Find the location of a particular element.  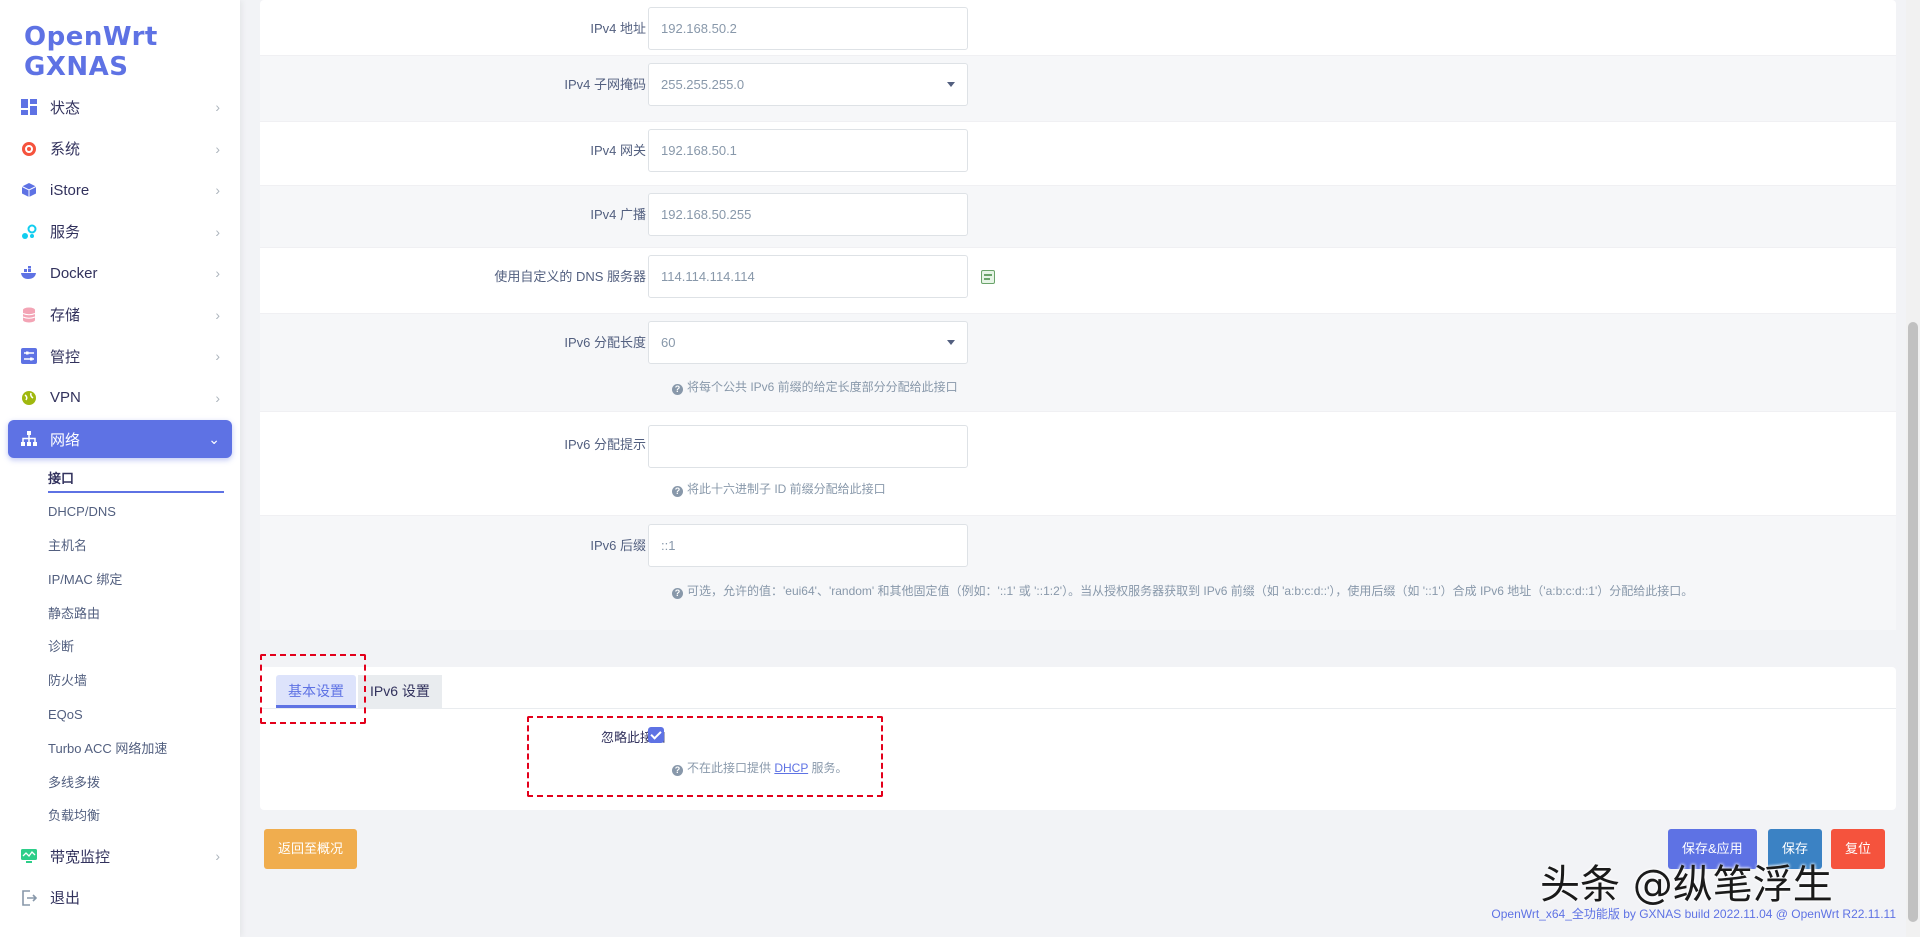

add-entry-icon is located at coordinates (988, 277).